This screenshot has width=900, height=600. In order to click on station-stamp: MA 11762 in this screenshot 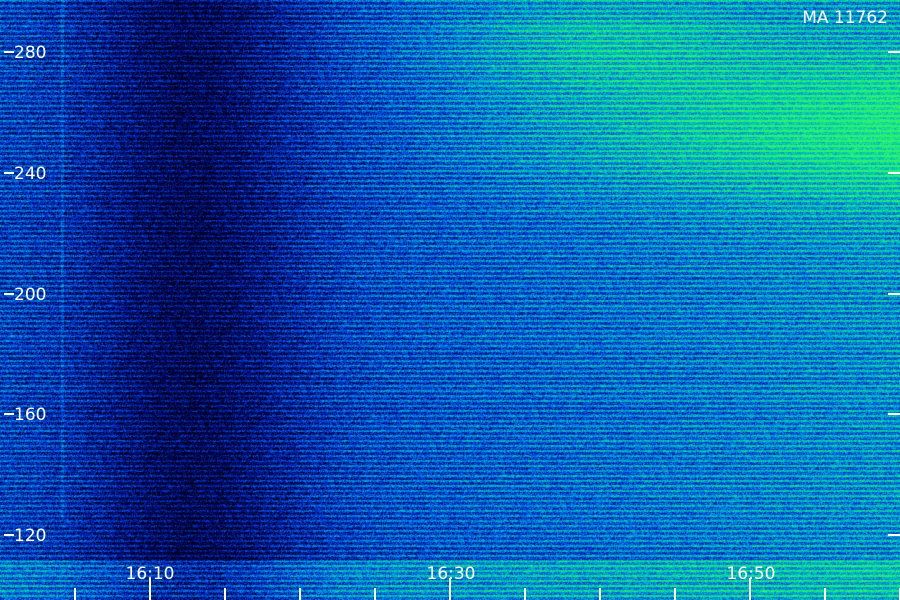, I will do `click(845, 18)`.